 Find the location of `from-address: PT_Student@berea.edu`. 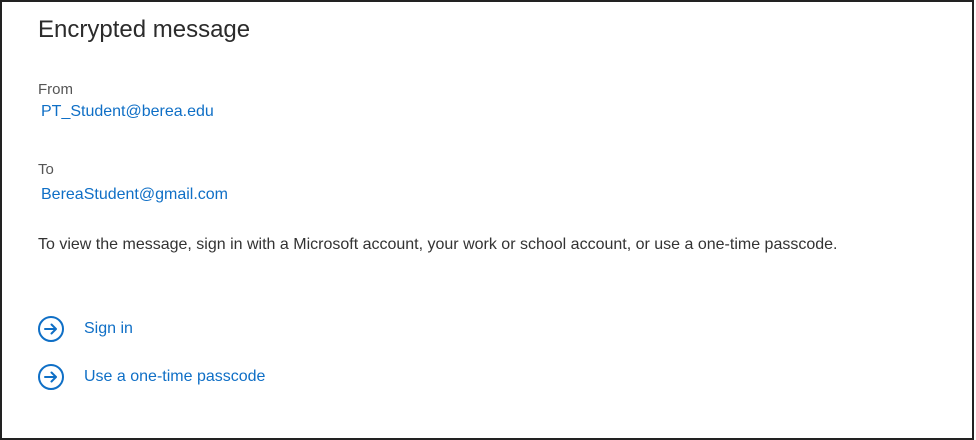

from-address: PT_Student@berea.edu is located at coordinates (127, 112).